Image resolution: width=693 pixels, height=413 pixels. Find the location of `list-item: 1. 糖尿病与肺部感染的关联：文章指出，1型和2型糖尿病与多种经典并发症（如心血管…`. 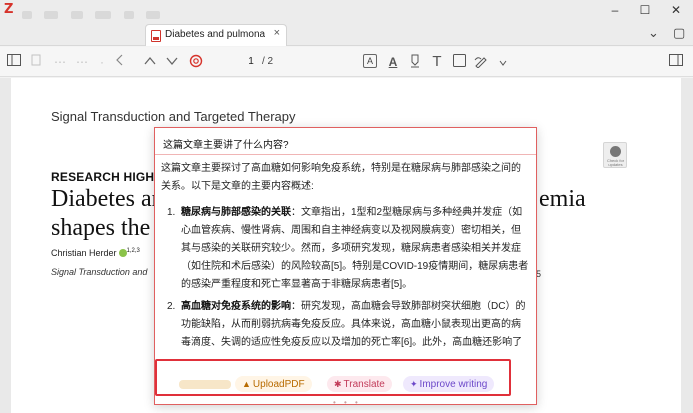

list-item: 1. 糖尿病与肺部感染的关联：文章指出，1型和2型糖尿病与多种经典并发症（如心血管… is located at coordinates (344, 249).